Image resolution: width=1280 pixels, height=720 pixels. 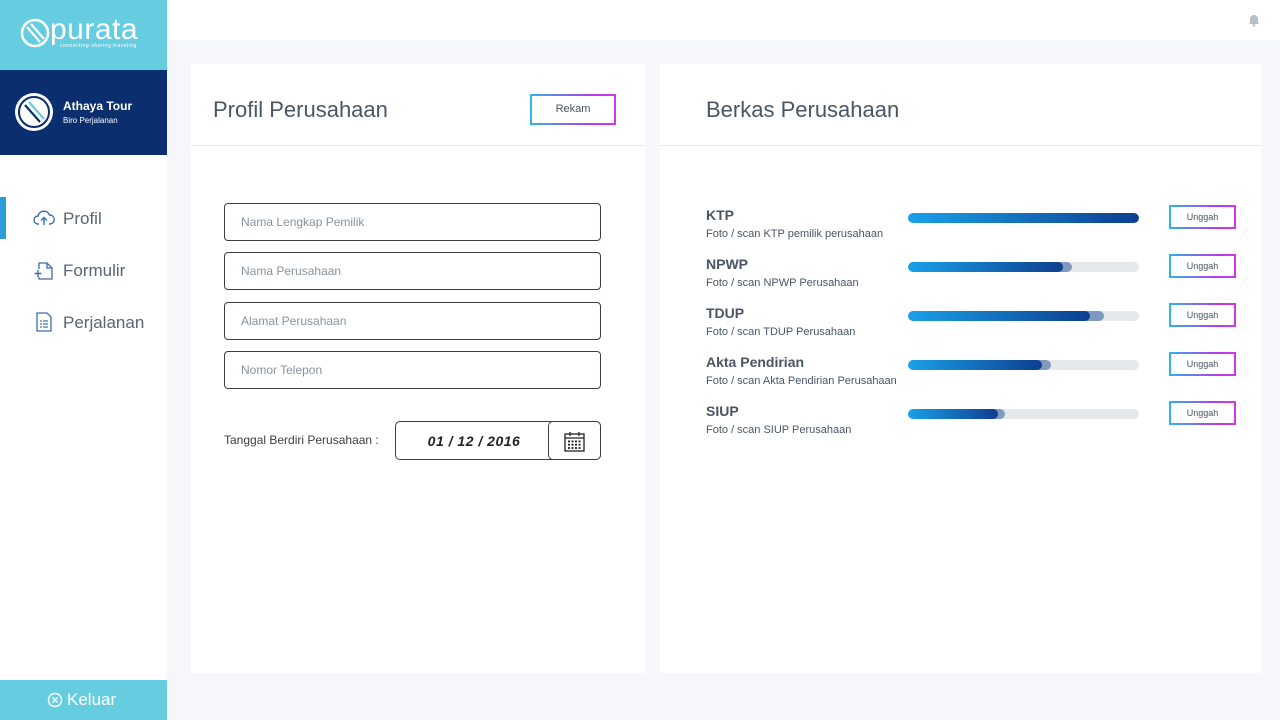 What do you see at coordinates (403, 271) in the screenshot?
I see `company-name-input` at bounding box center [403, 271].